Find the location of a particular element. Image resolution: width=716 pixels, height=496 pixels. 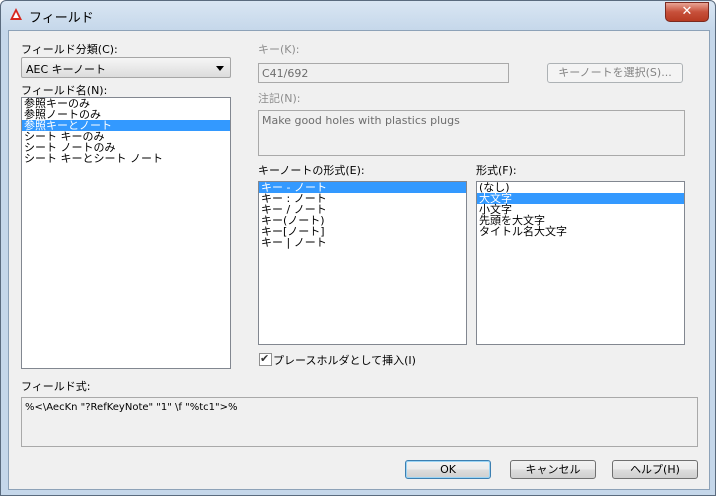

placeholder-checkbox: ✔ is located at coordinates (265, 359).